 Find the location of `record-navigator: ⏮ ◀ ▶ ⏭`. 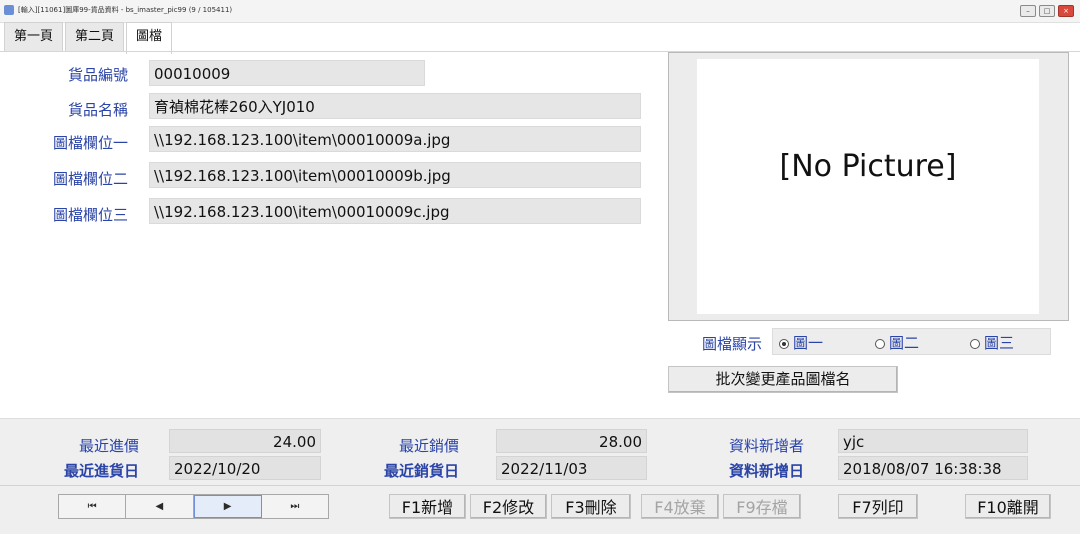

record-navigator: ⏮ ◀ ▶ ⏭ is located at coordinates (193, 506).